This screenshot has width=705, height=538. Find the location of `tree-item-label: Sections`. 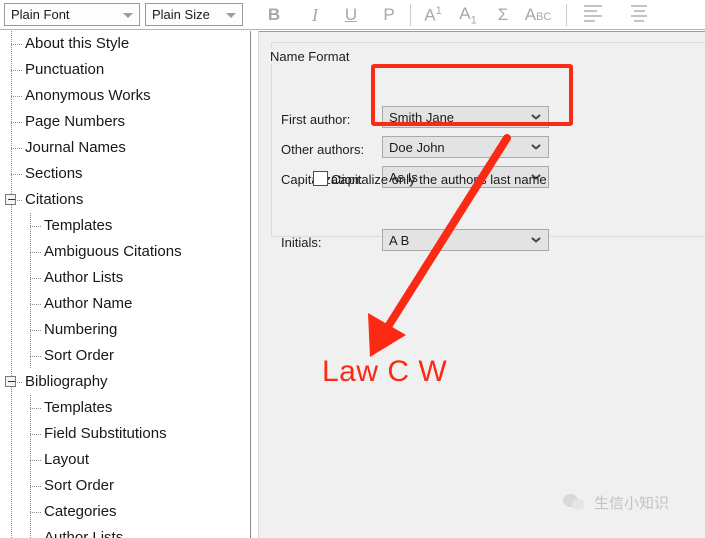

tree-item-label: Sections is located at coordinates (54, 173).